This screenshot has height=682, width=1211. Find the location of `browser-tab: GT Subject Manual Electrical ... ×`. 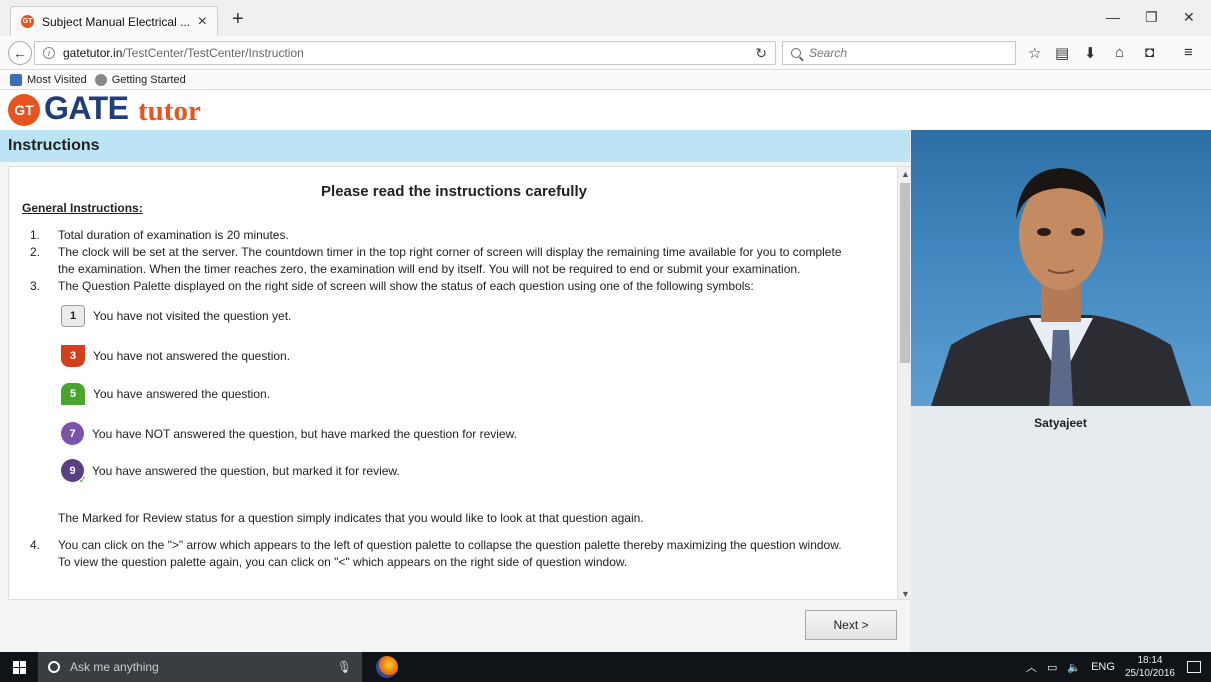

browser-tab: GT Subject Manual Electrical ... × is located at coordinates (114, 21).